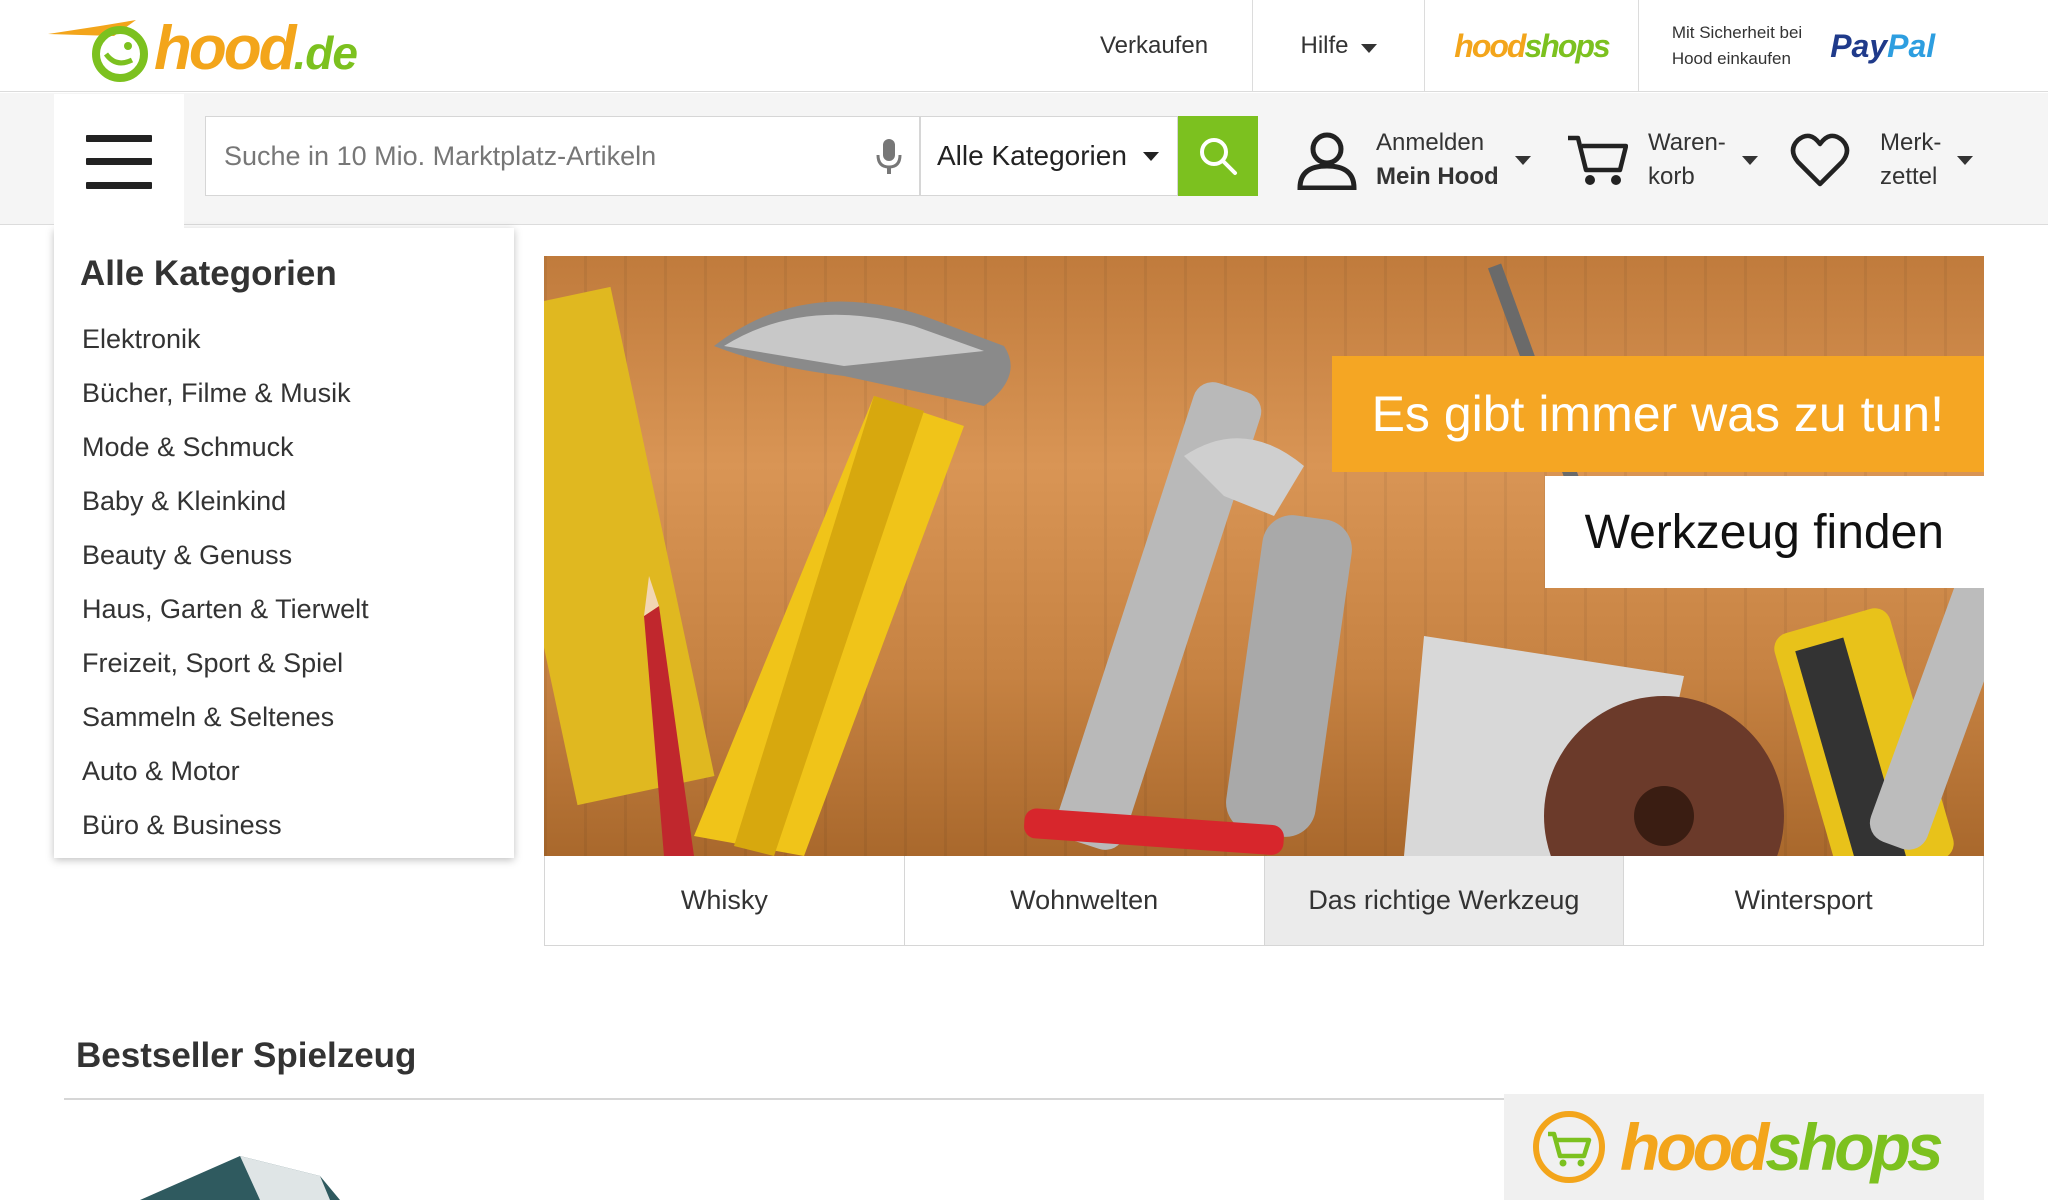  Describe the element at coordinates (1444, 900) in the screenshot. I see `tab-werkzeug: Das richtige Werkzeug` at that location.